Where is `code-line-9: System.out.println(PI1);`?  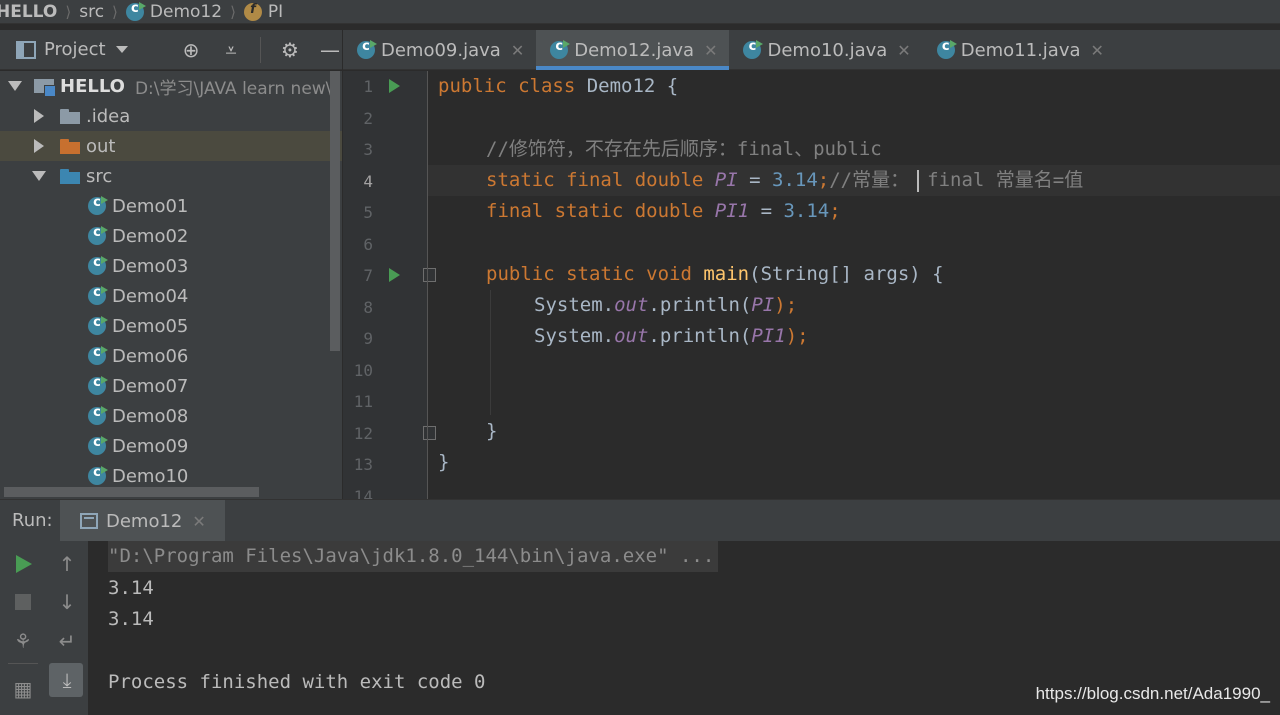 code-line-9: System.out.println(PI1); is located at coordinates (671, 336).